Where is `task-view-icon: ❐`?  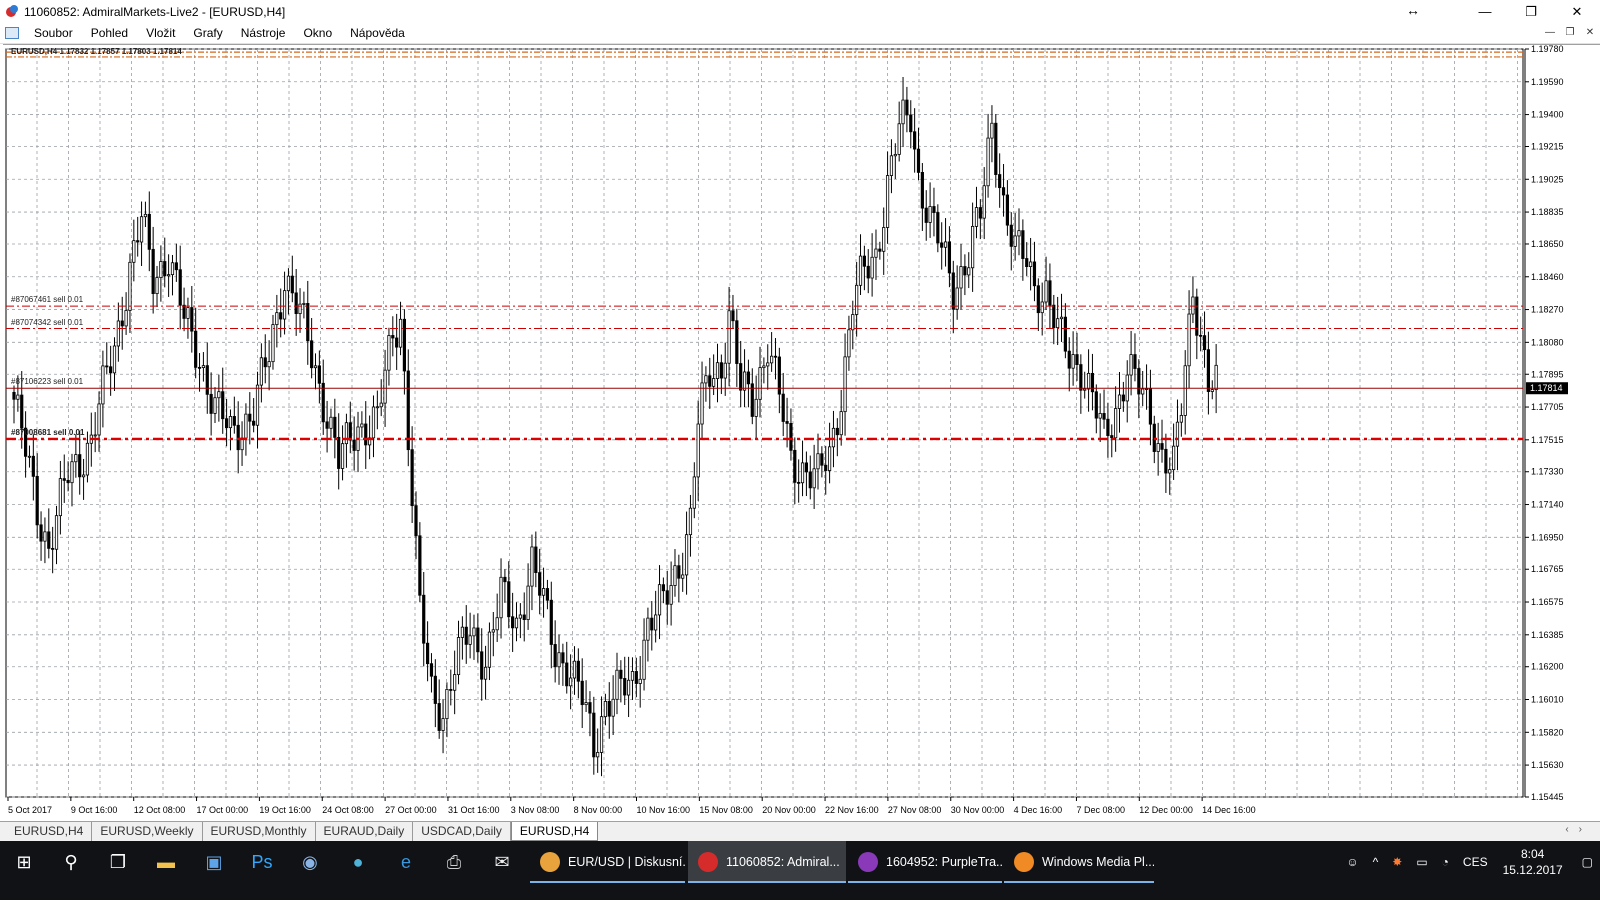
task-view-icon: ❐ is located at coordinates (118, 862).